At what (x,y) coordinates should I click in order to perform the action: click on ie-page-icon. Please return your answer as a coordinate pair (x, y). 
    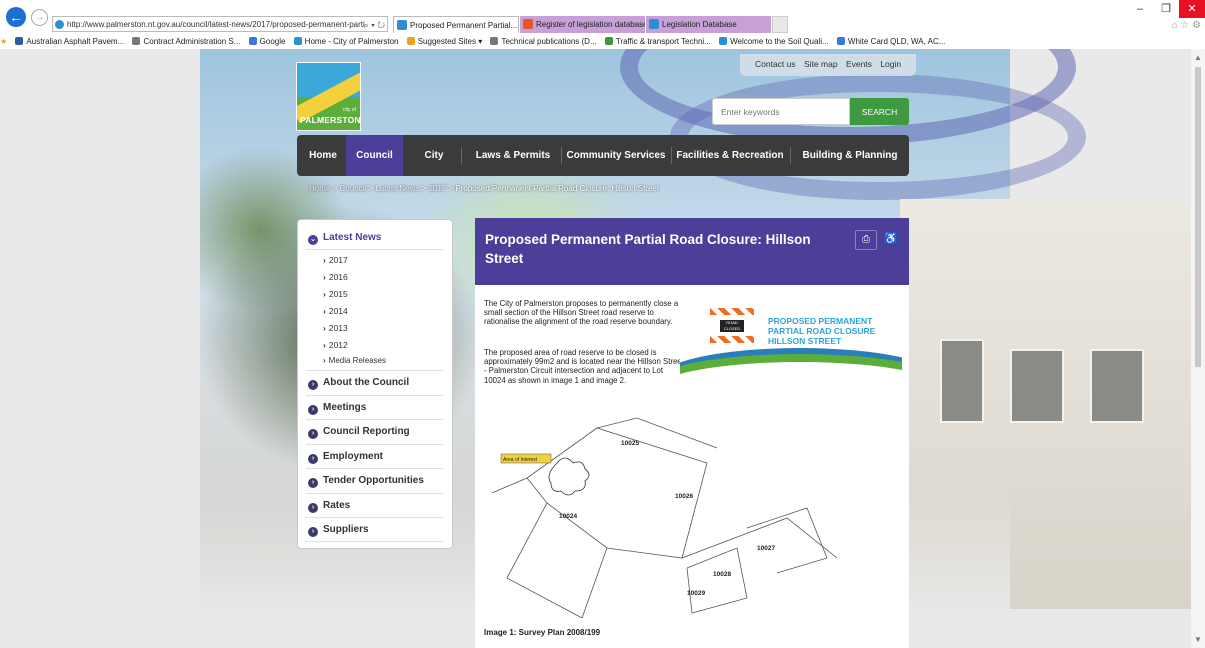
    Looking at the image, I should click on (654, 24).